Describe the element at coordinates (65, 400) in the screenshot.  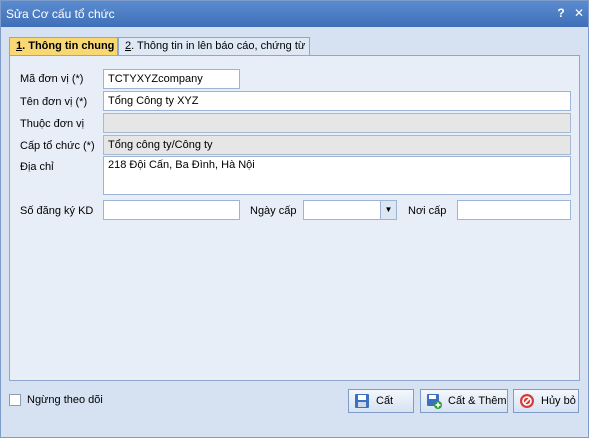
I see `stop-tracking-label: Ngừng theo dõi` at that location.